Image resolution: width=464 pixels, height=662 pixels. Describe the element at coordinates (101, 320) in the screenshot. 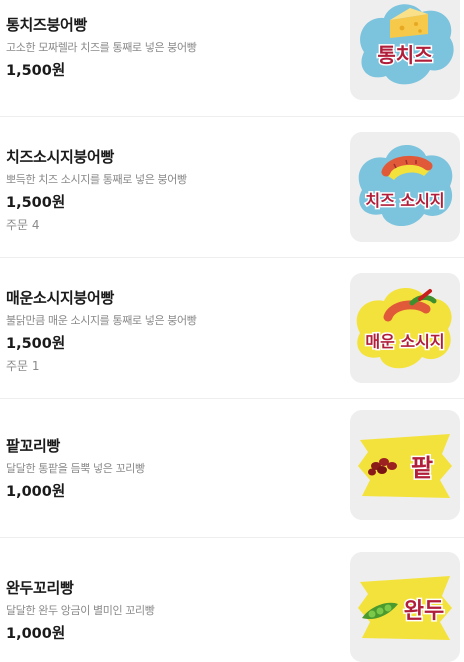

I see `menu-item-description: 불닭만큼 매운 소시지를 통째로 넣은 붕어빵` at that location.